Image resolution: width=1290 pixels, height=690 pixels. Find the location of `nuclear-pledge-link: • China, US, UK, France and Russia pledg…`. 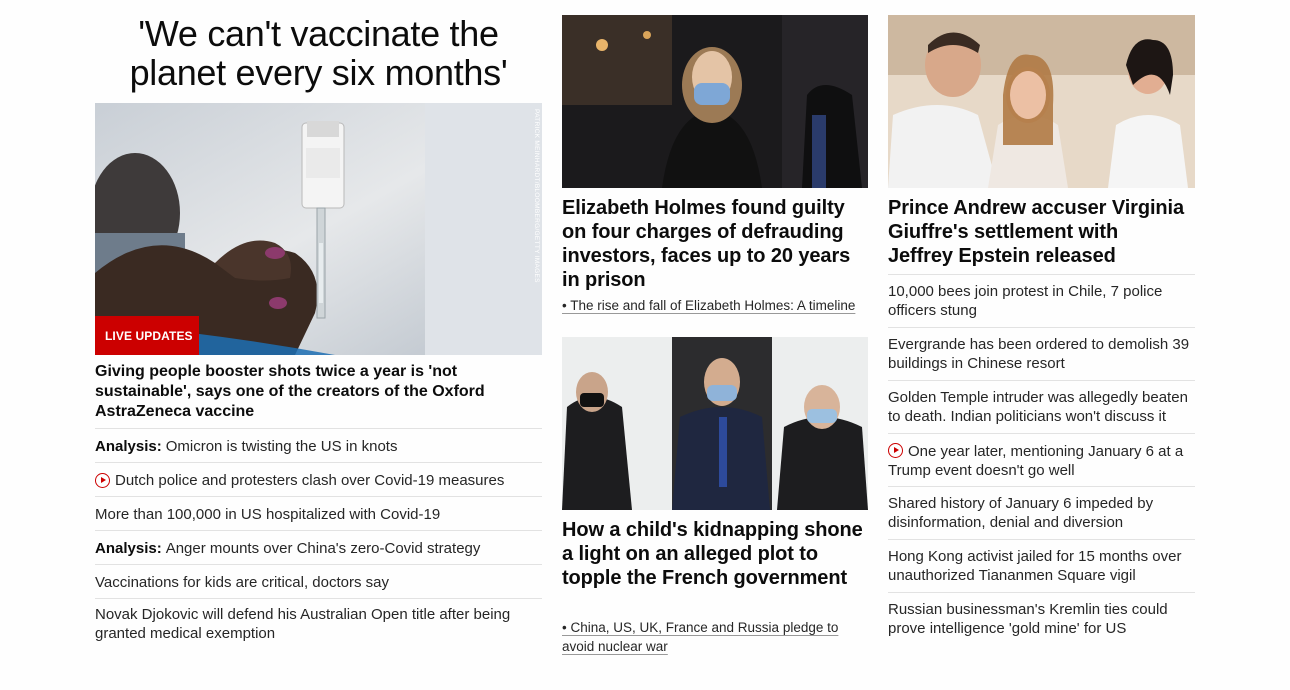

nuclear-pledge-link: • China, US, UK, France and Russia pledg… is located at coordinates (712, 637).